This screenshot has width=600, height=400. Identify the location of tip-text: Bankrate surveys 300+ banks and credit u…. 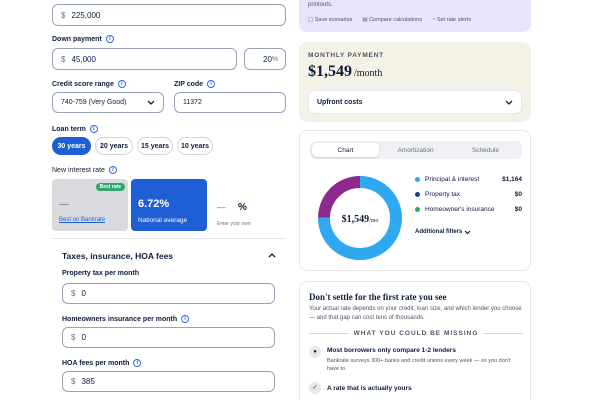
(419, 365).